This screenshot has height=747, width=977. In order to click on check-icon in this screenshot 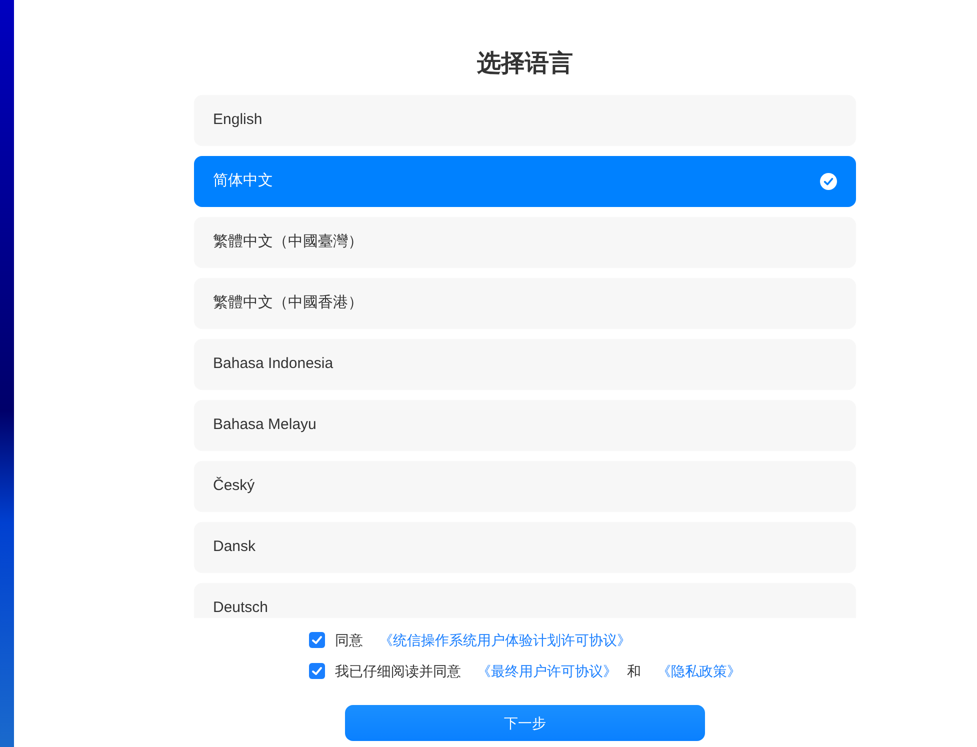, I will do `click(828, 181)`.